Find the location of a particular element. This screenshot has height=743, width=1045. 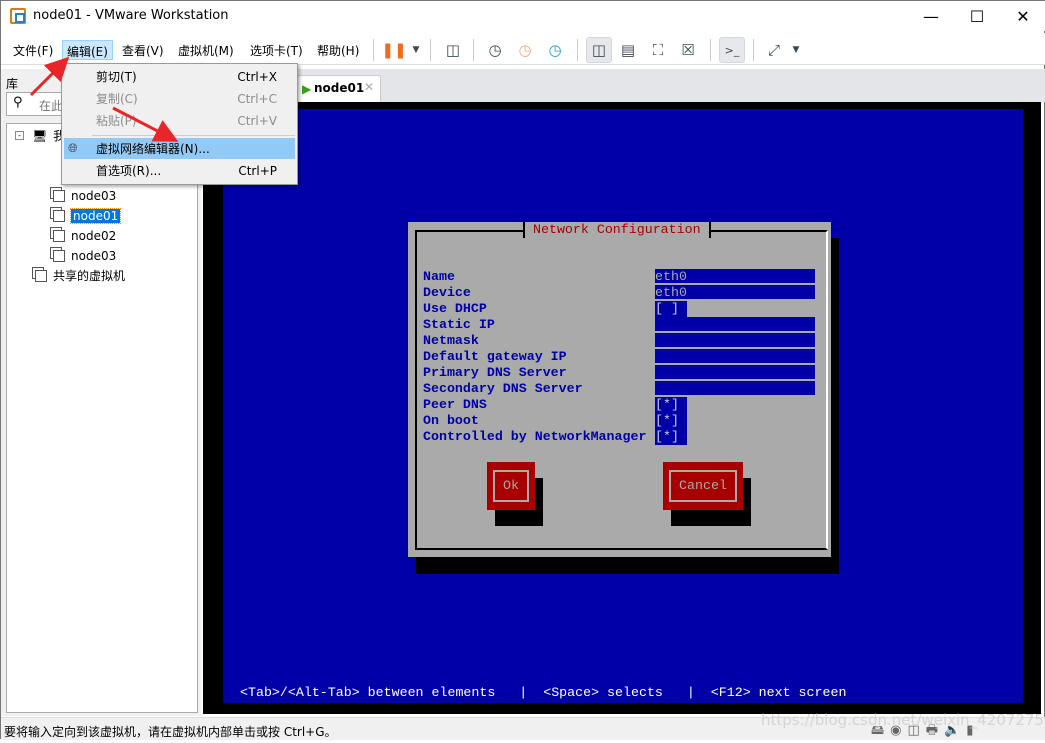

annotation-arrows is located at coordinates (104, 99).